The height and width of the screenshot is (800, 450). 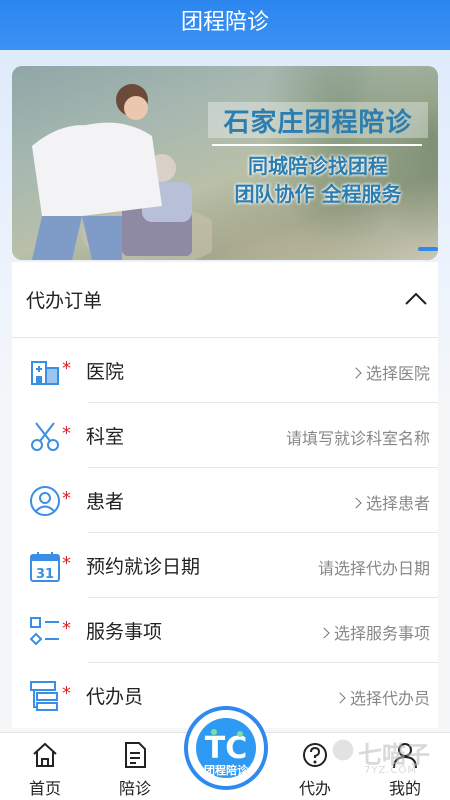 What do you see at coordinates (381, 633) in the screenshot?
I see `service-placeholder: 选择服务事项` at bounding box center [381, 633].